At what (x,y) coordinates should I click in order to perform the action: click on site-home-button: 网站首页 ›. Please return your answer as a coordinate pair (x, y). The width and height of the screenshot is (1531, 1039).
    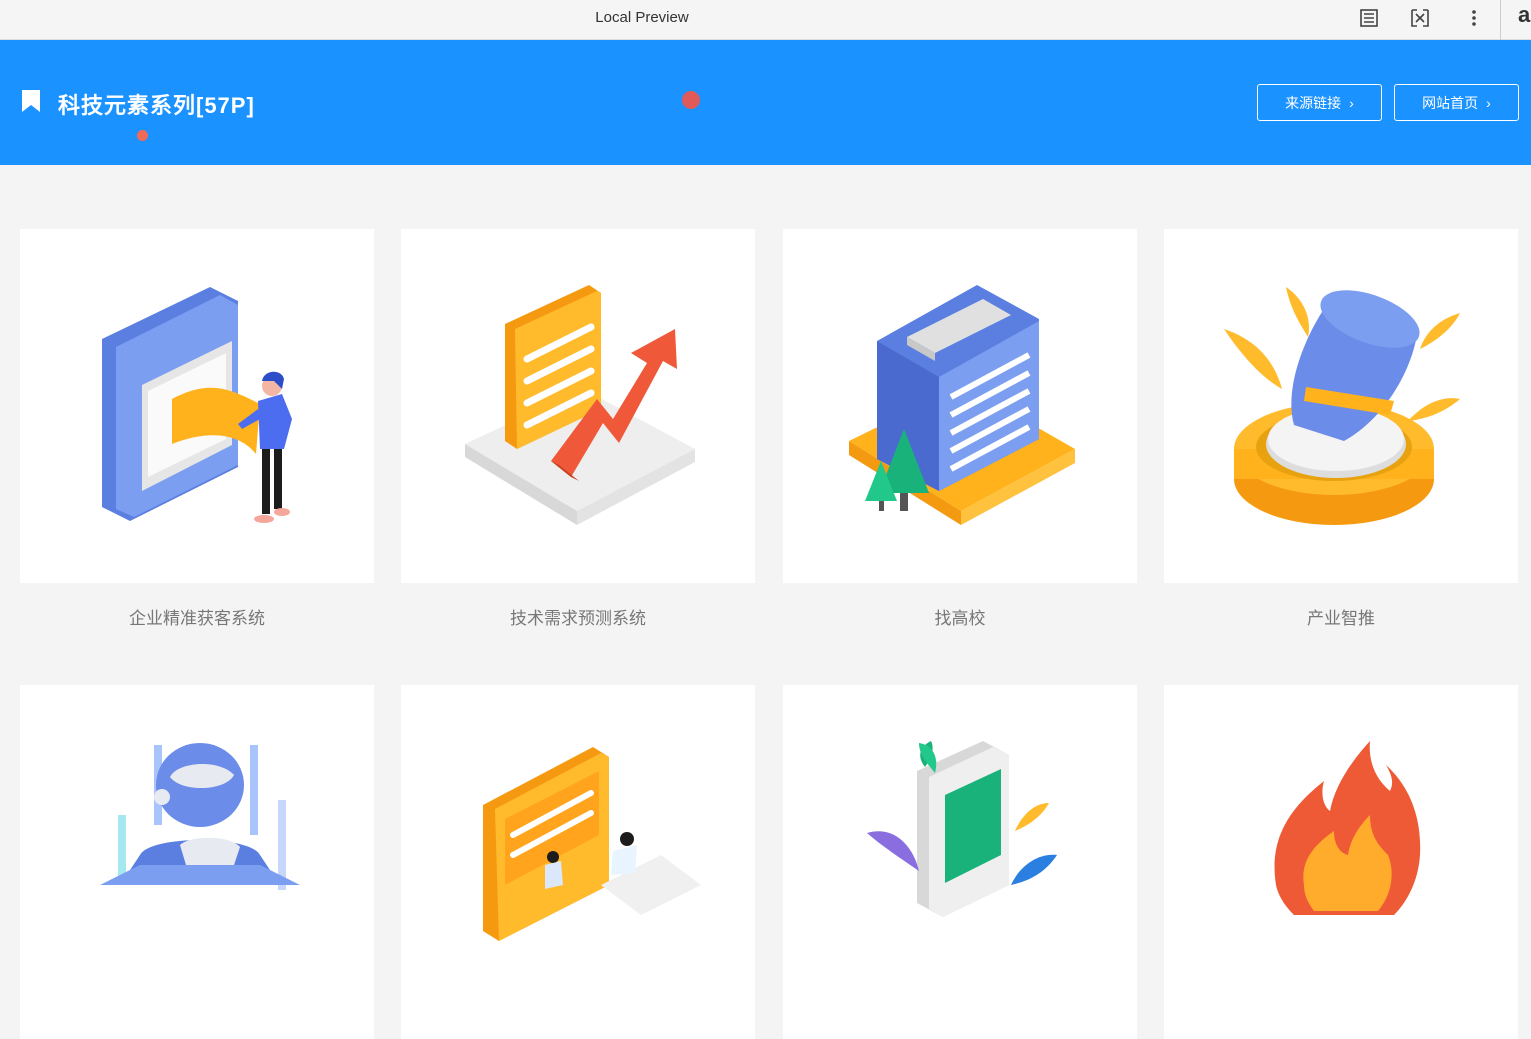
    Looking at the image, I should click on (1456, 102).